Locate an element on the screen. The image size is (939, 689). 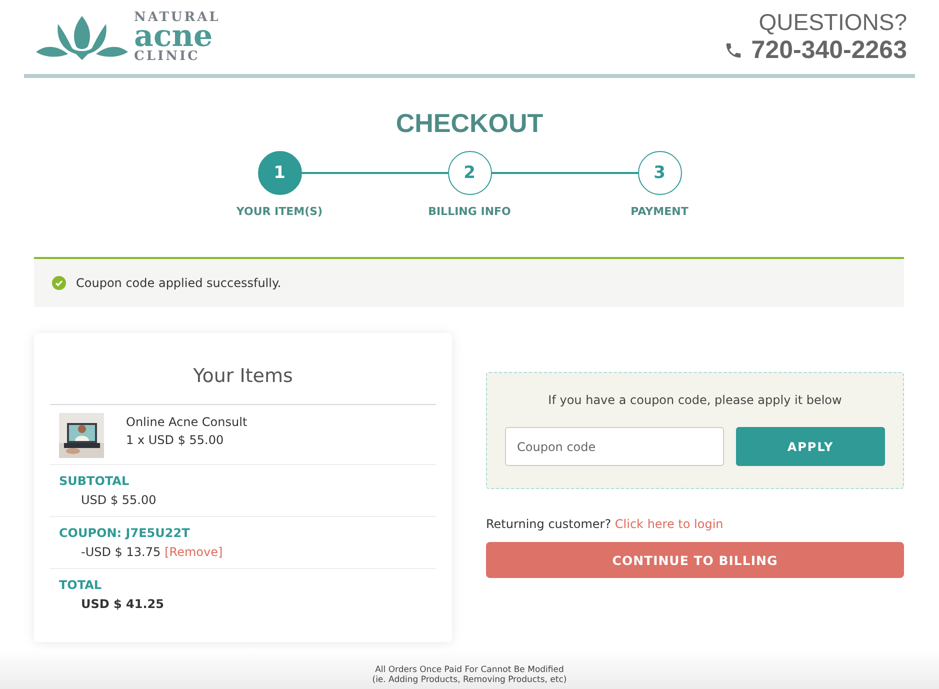
product-price: 1 x USD $ 55.00 is located at coordinates (175, 440).